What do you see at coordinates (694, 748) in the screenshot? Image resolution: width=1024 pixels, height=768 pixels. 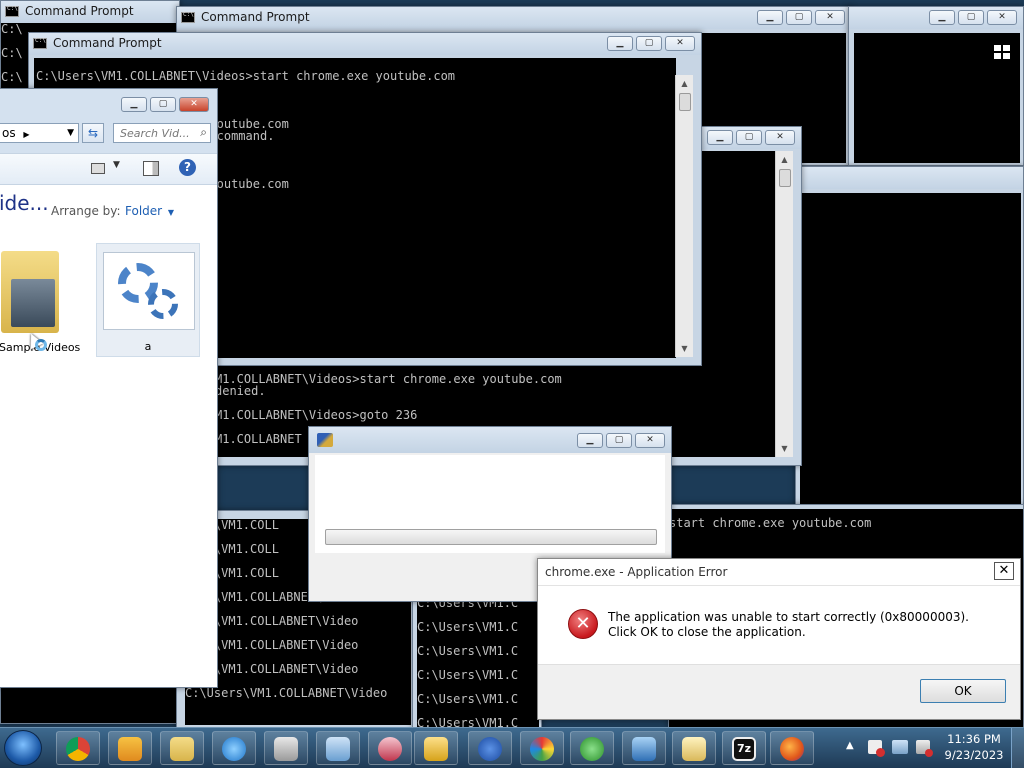 I see `taskbar-library-docs` at bounding box center [694, 748].